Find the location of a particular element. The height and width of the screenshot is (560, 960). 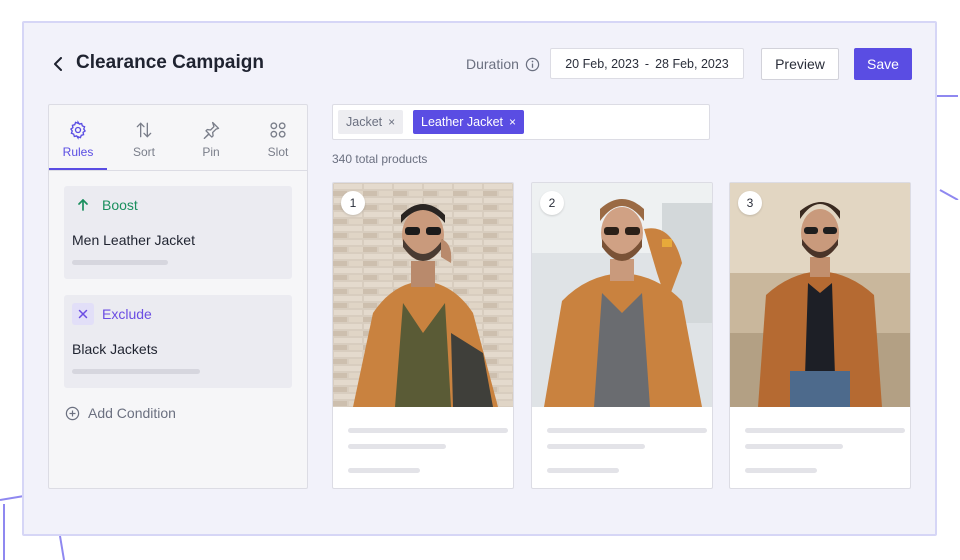

duration-label: Duration is located at coordinates (503, 64).